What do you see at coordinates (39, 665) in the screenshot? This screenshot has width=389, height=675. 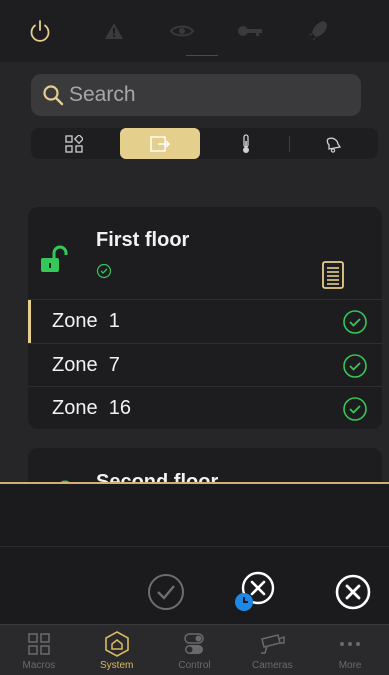 I see `tab-label: Macros` at bounding box center [39, 665].